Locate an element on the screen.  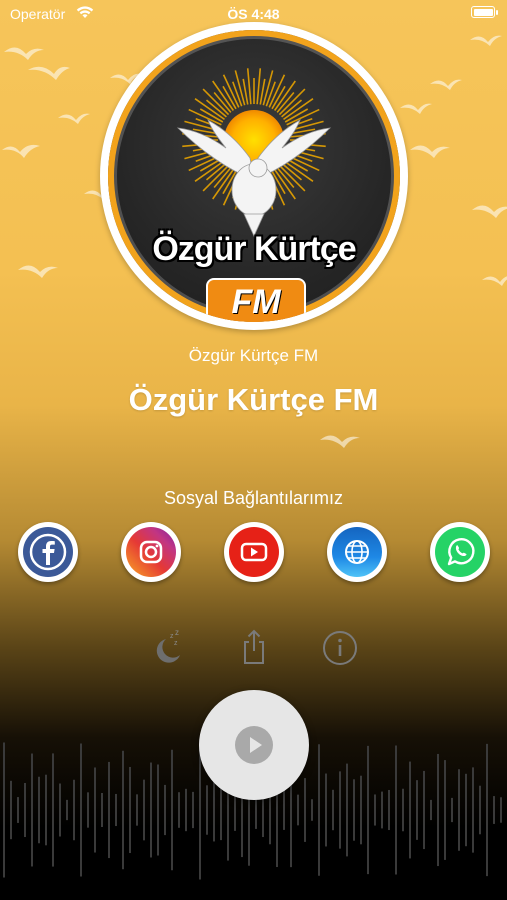
instagram-icon is located at coordinates (151, 552).